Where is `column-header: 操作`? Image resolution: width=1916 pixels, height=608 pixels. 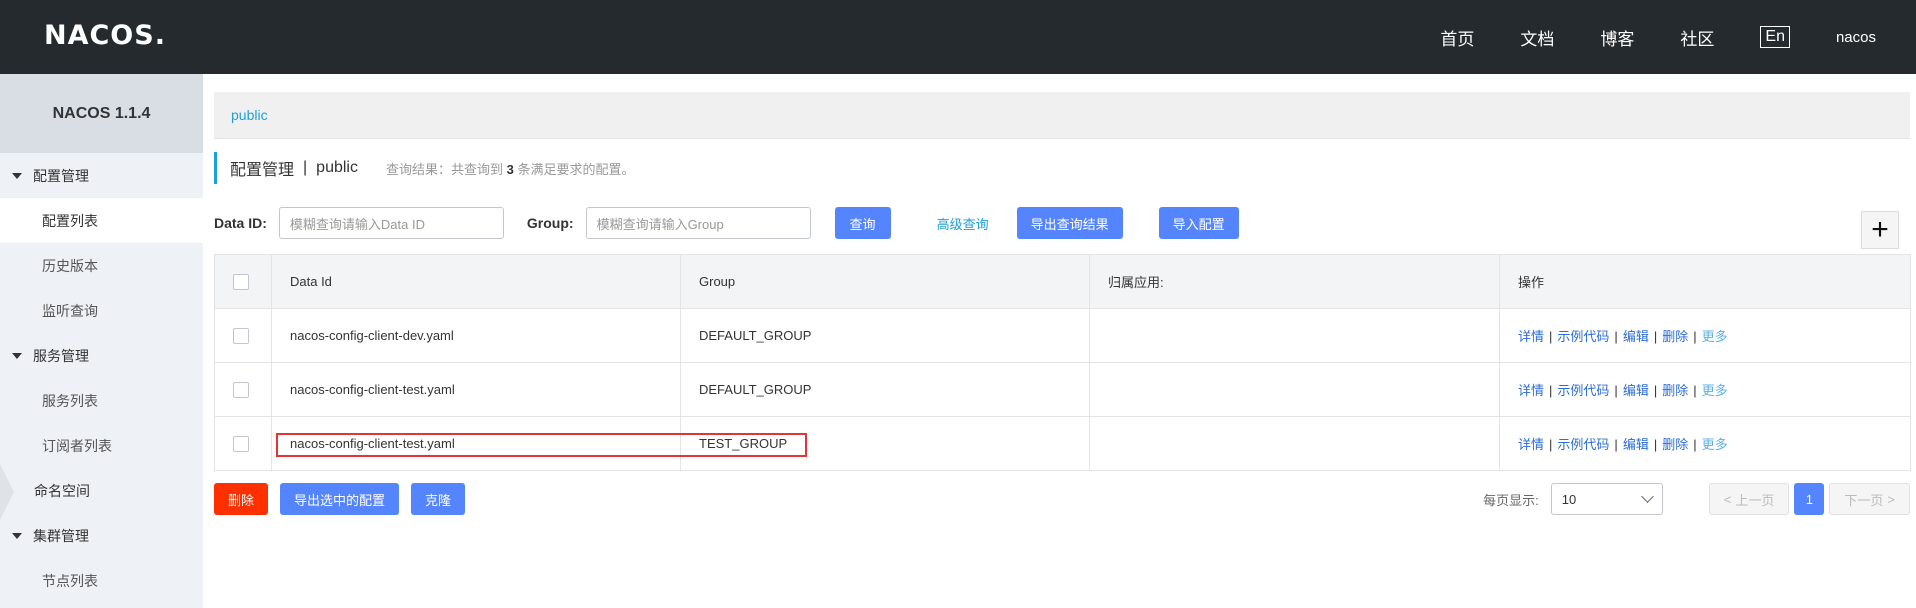 column-header: 操作 is located at coordinates (1705, 281).